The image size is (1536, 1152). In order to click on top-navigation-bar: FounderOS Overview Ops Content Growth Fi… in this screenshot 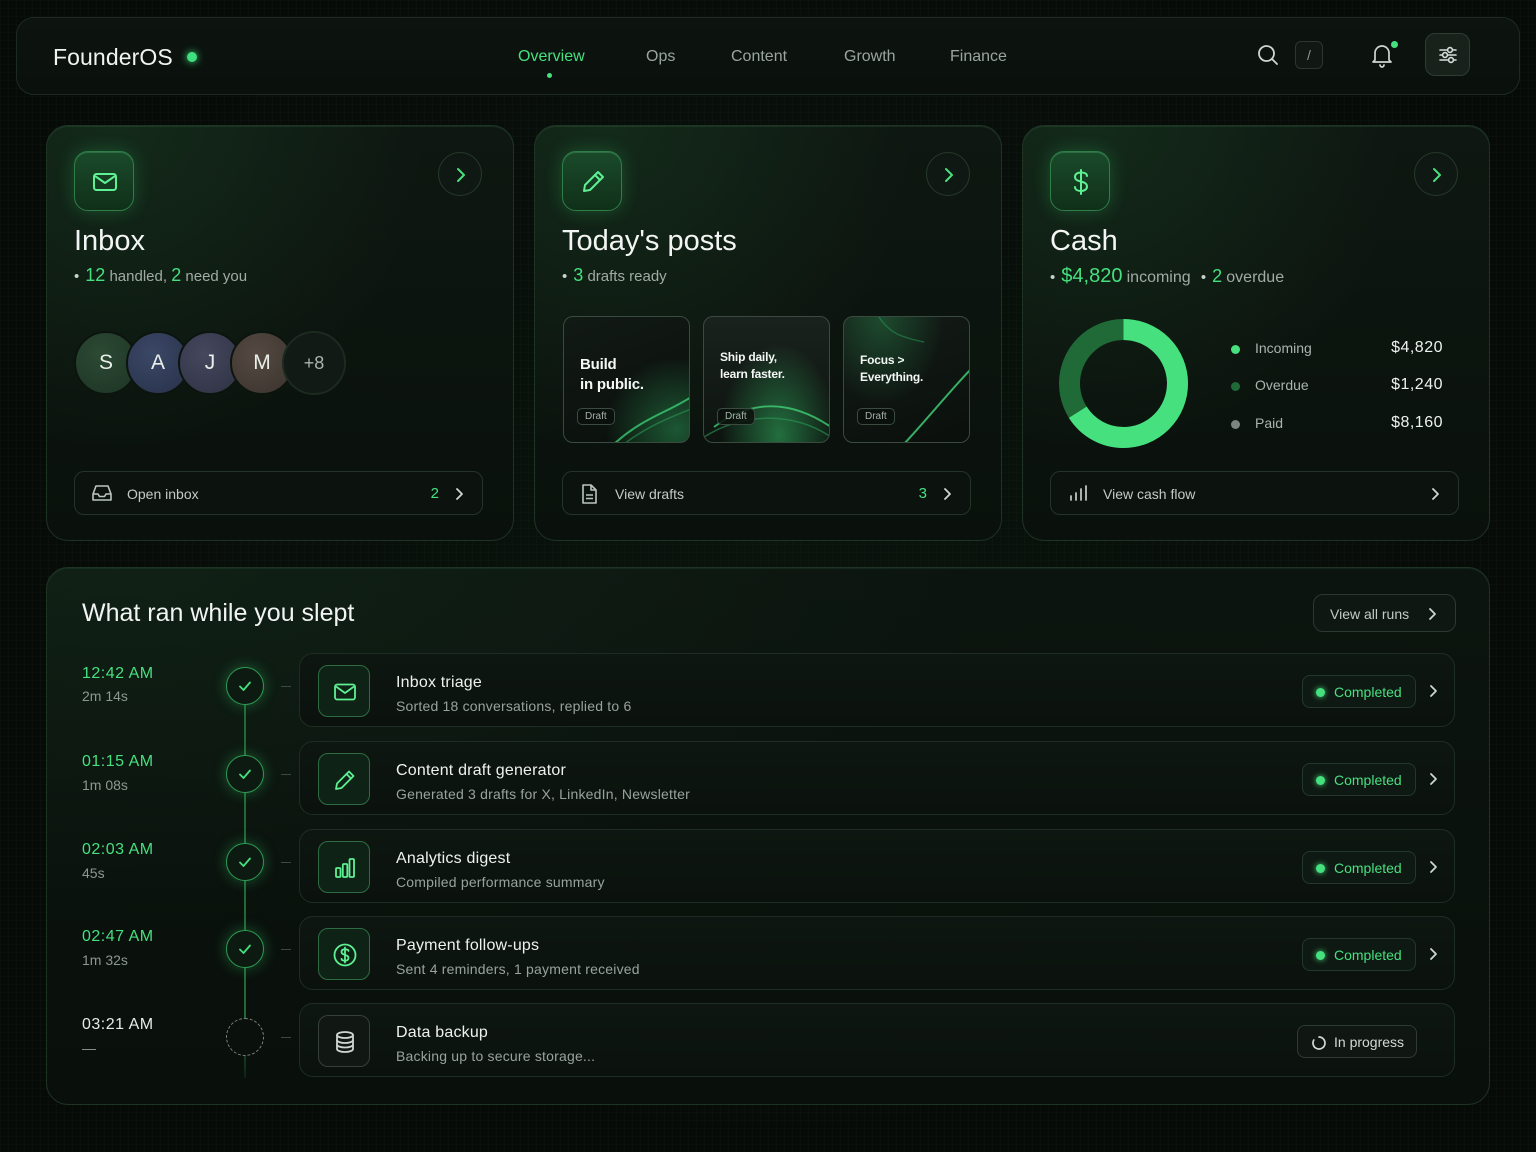, I will do `click(768, 56)`.